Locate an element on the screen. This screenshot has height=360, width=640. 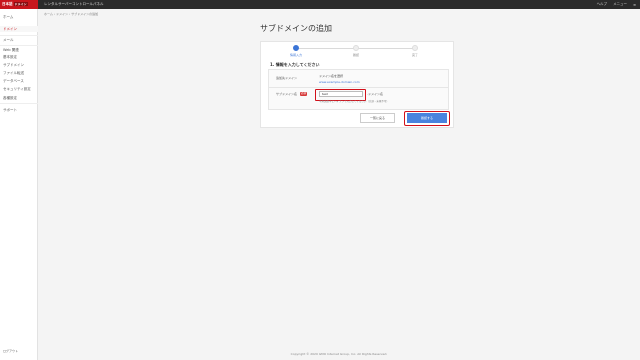
service-name: レンタルサーバーコントロールパネル is located at coordinates (74, 4).